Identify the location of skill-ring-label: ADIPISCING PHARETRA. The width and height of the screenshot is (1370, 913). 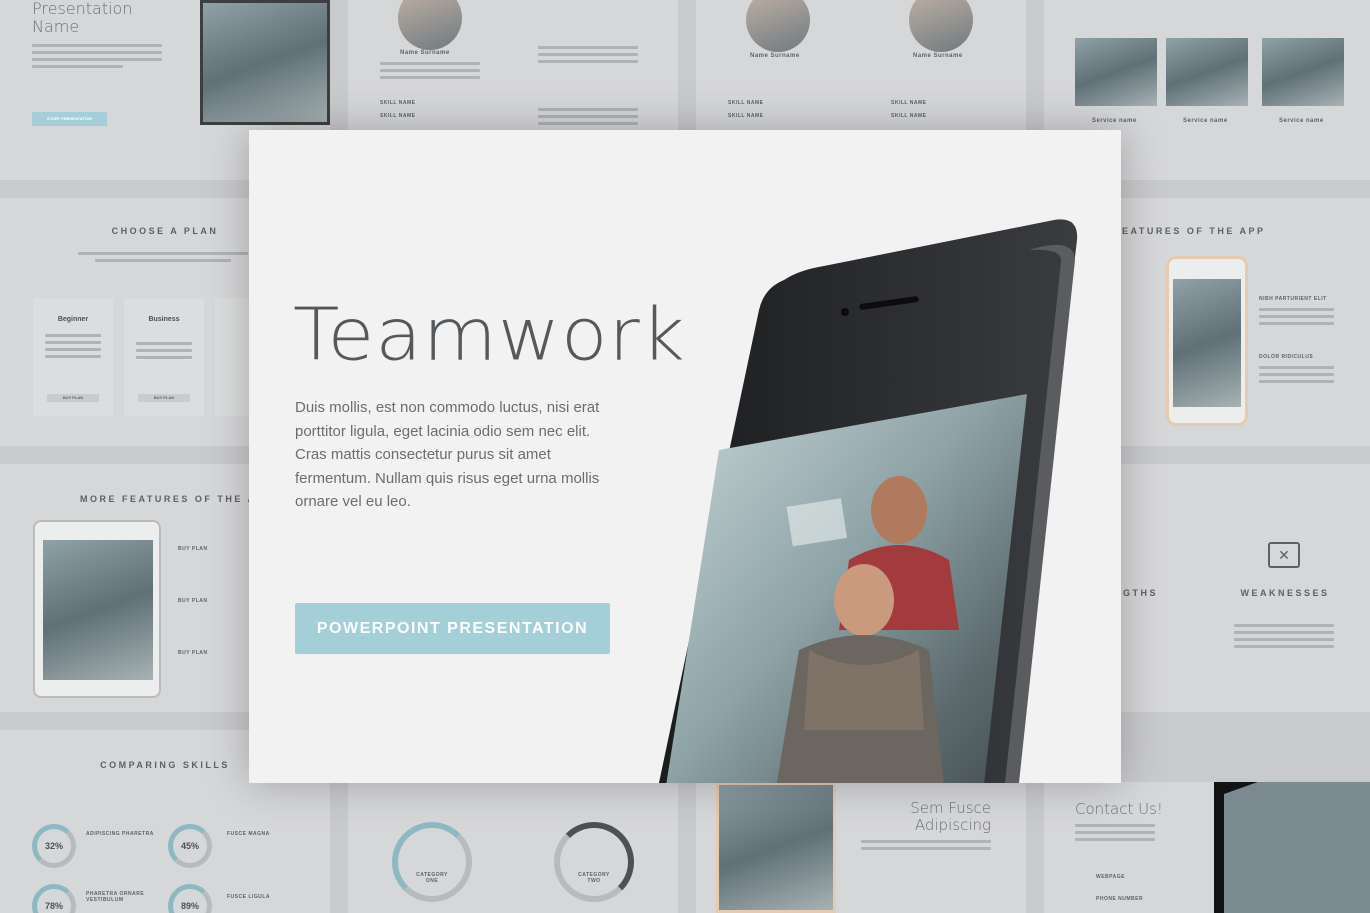
(120, 834).